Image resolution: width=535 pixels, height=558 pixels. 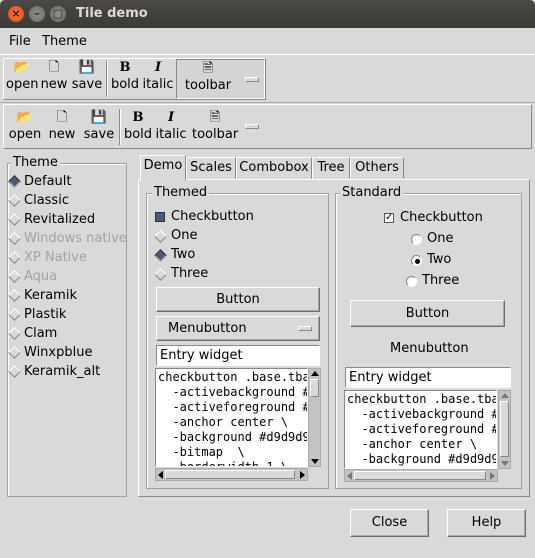 I want to click on standard-checkbutton: ✓ Checkbutton, so click(x=433, y=218).